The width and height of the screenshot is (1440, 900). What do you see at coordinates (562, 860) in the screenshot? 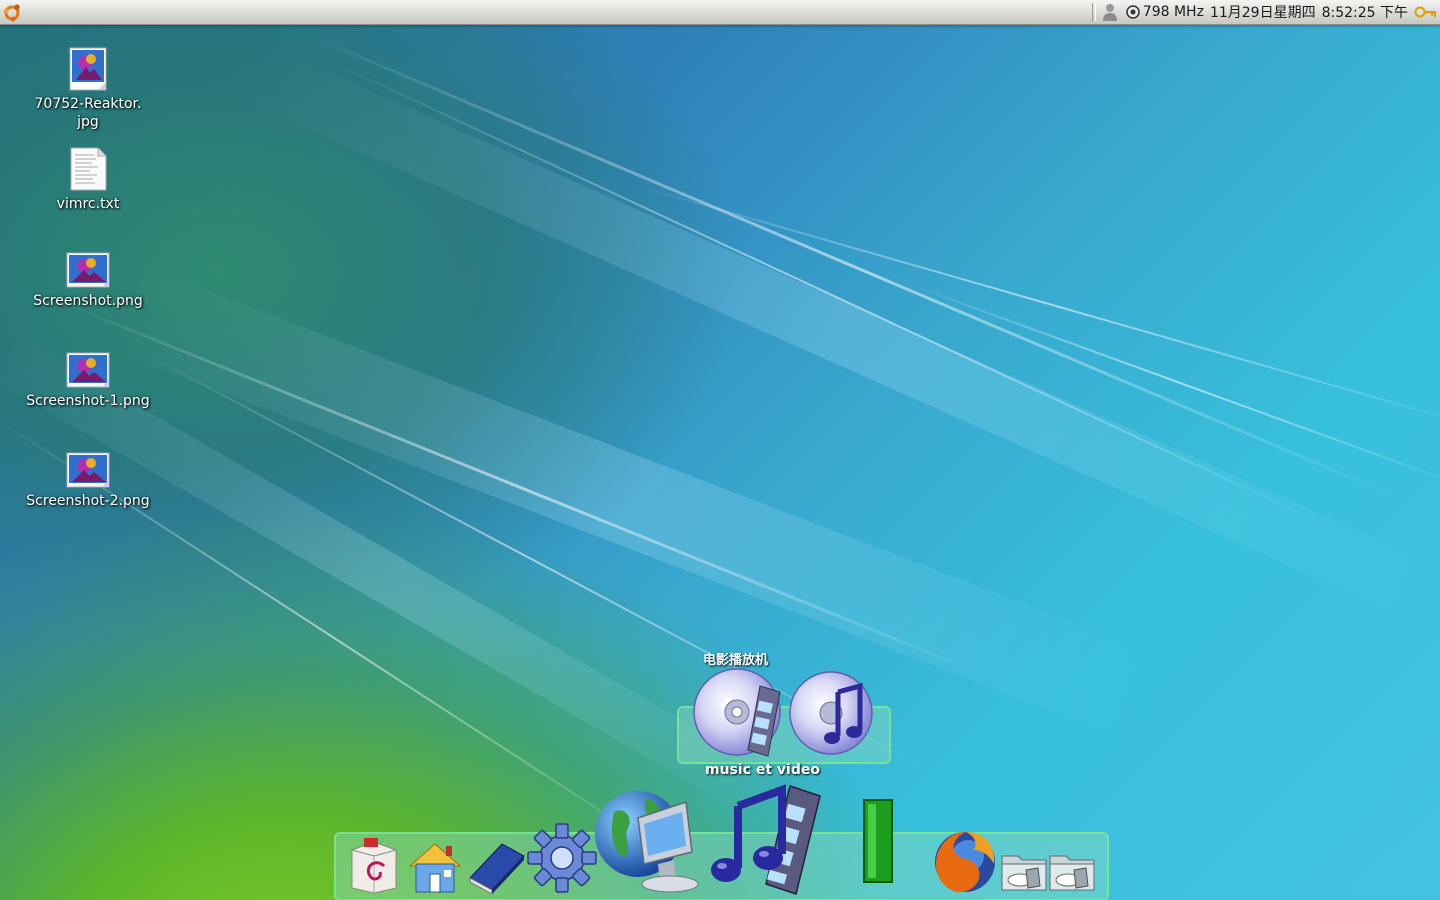
I see `gear-icon` at bounding box center [562, 860].